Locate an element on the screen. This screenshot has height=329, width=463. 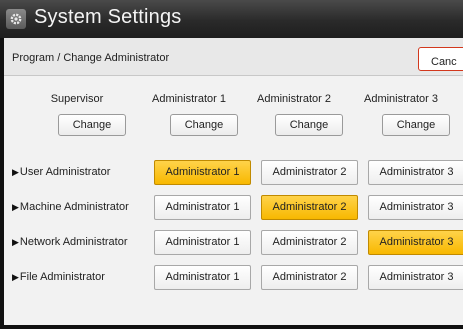
file-admin-option-1: Administrator 1 is located at coordinates (202, 277).